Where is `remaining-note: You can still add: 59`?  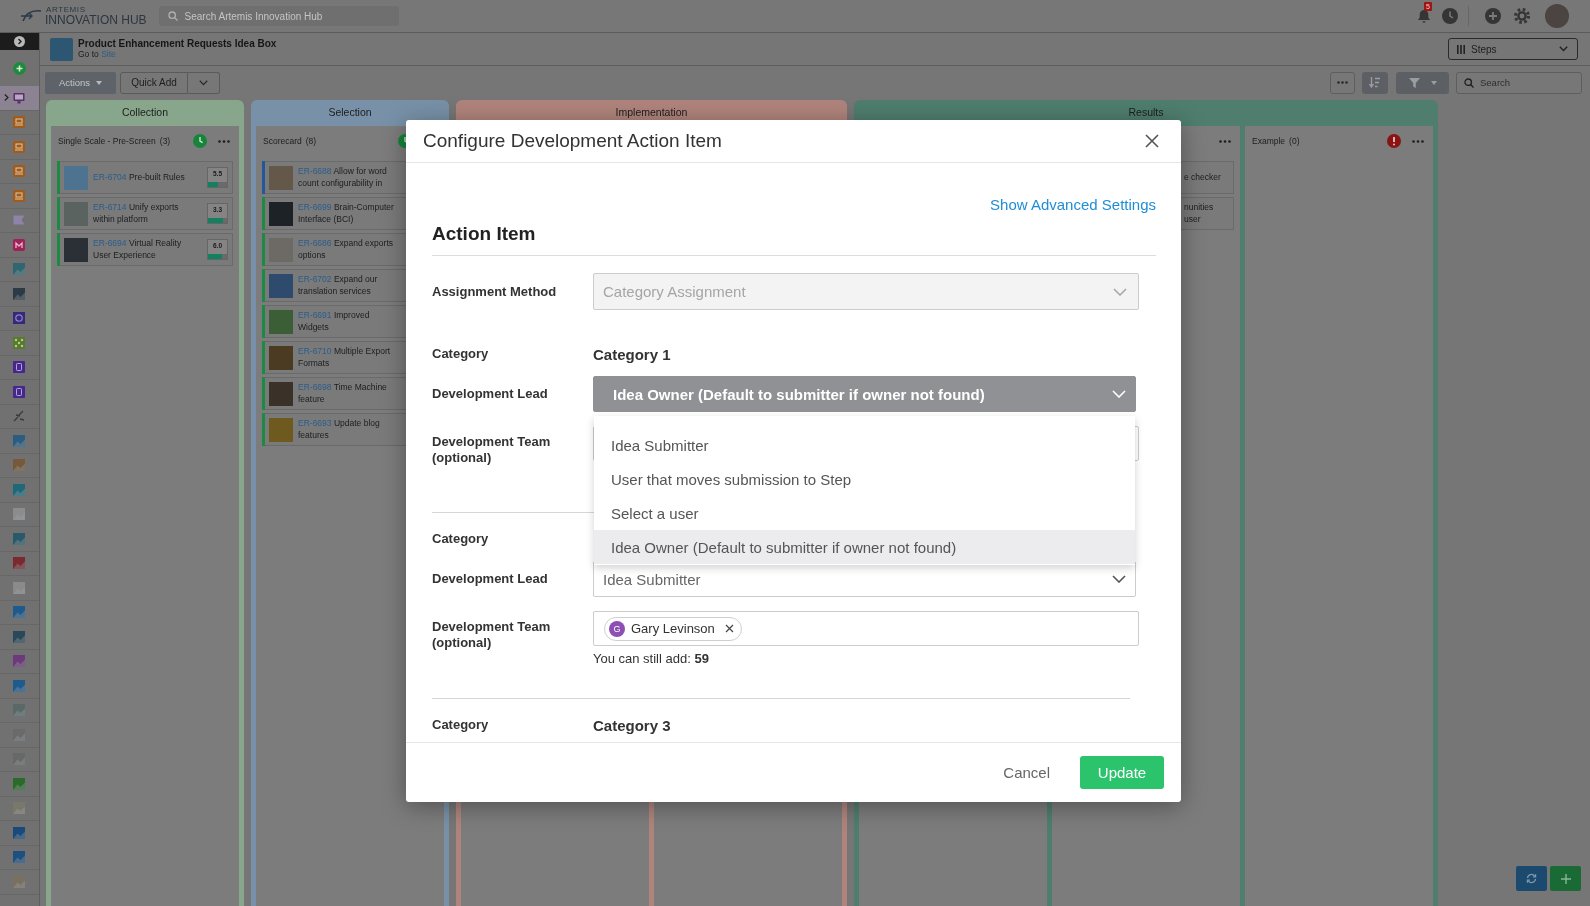
remaining-note: You can still add: 59 is located at coordinates (651, 659).